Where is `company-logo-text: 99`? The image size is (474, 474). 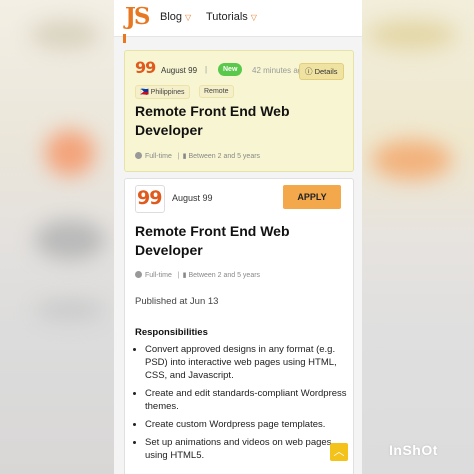
company-logo-text: 99 is located at coordinates (149, 198).